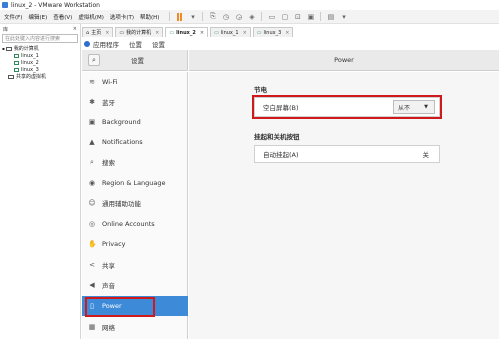  I want to click on sidebar-item-label: Privacy, so click(114, 244).